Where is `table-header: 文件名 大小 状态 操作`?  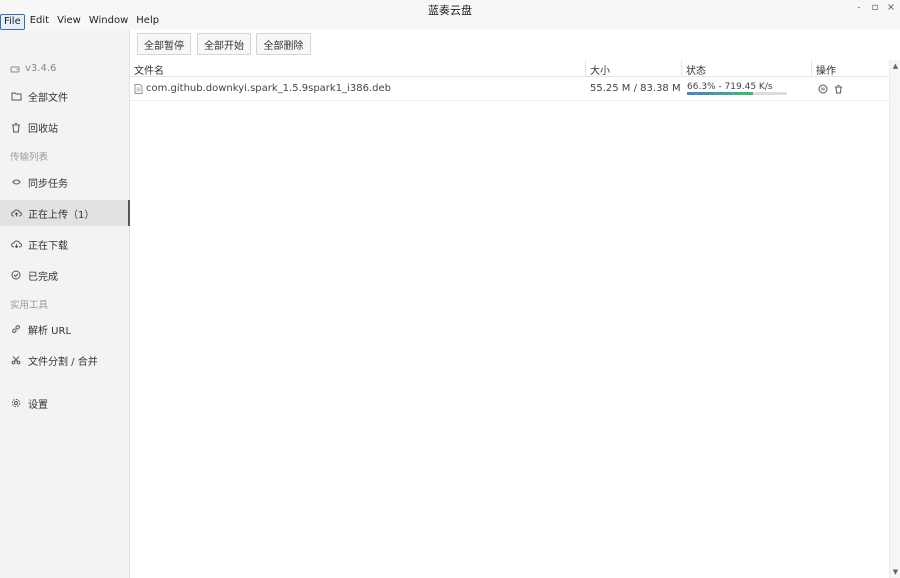 table-header: 文件名 大小 状态 操作 is located at coordinates (509, 68).